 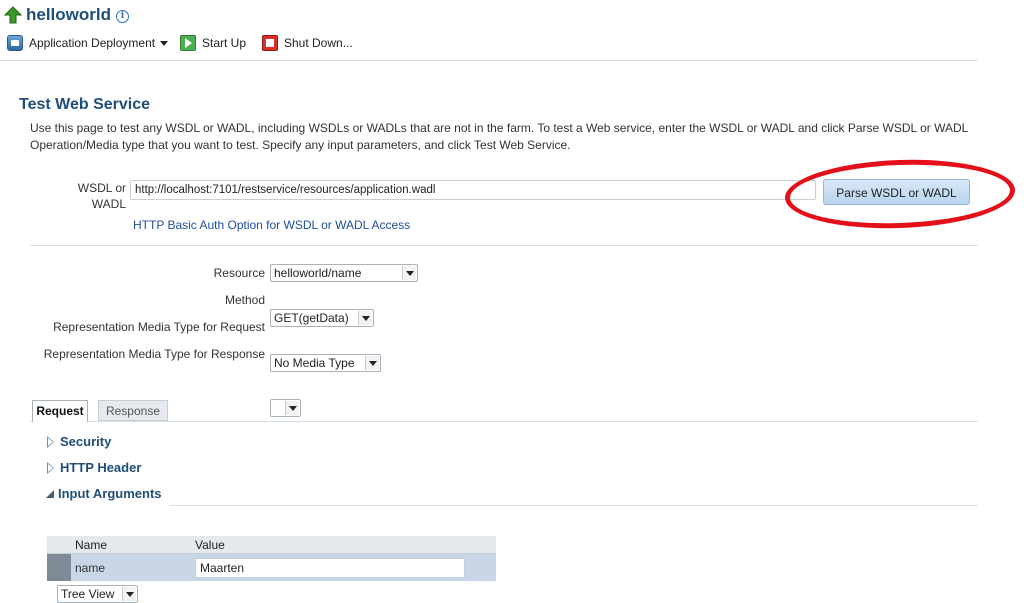 I want to click on collapse-icon, so click(x=50, y=493).